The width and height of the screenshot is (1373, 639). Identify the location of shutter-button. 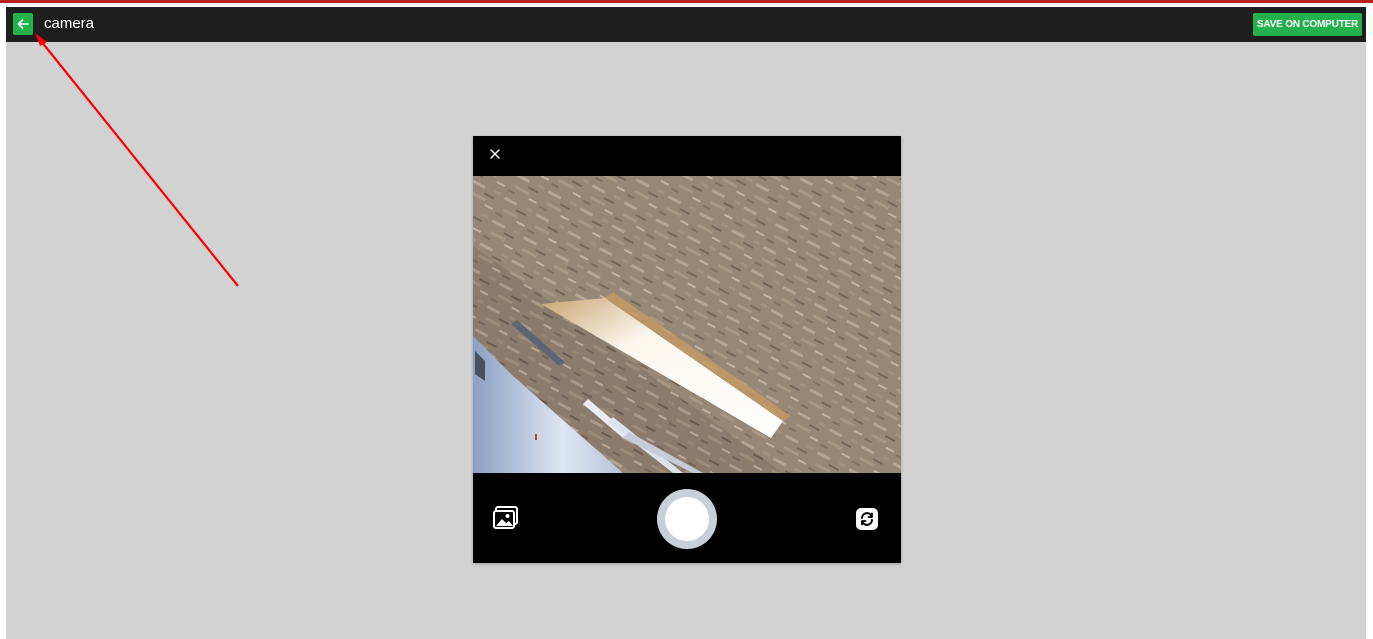
(687, 519).